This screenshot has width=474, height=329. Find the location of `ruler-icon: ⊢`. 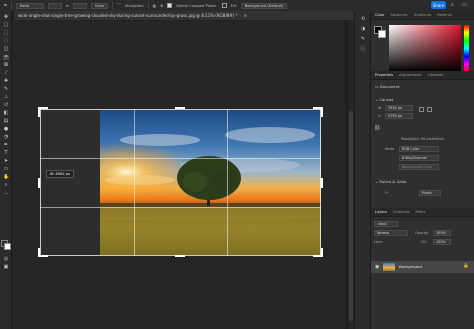

ruler-icon: ⊢ is located at coordinates (387, 193).